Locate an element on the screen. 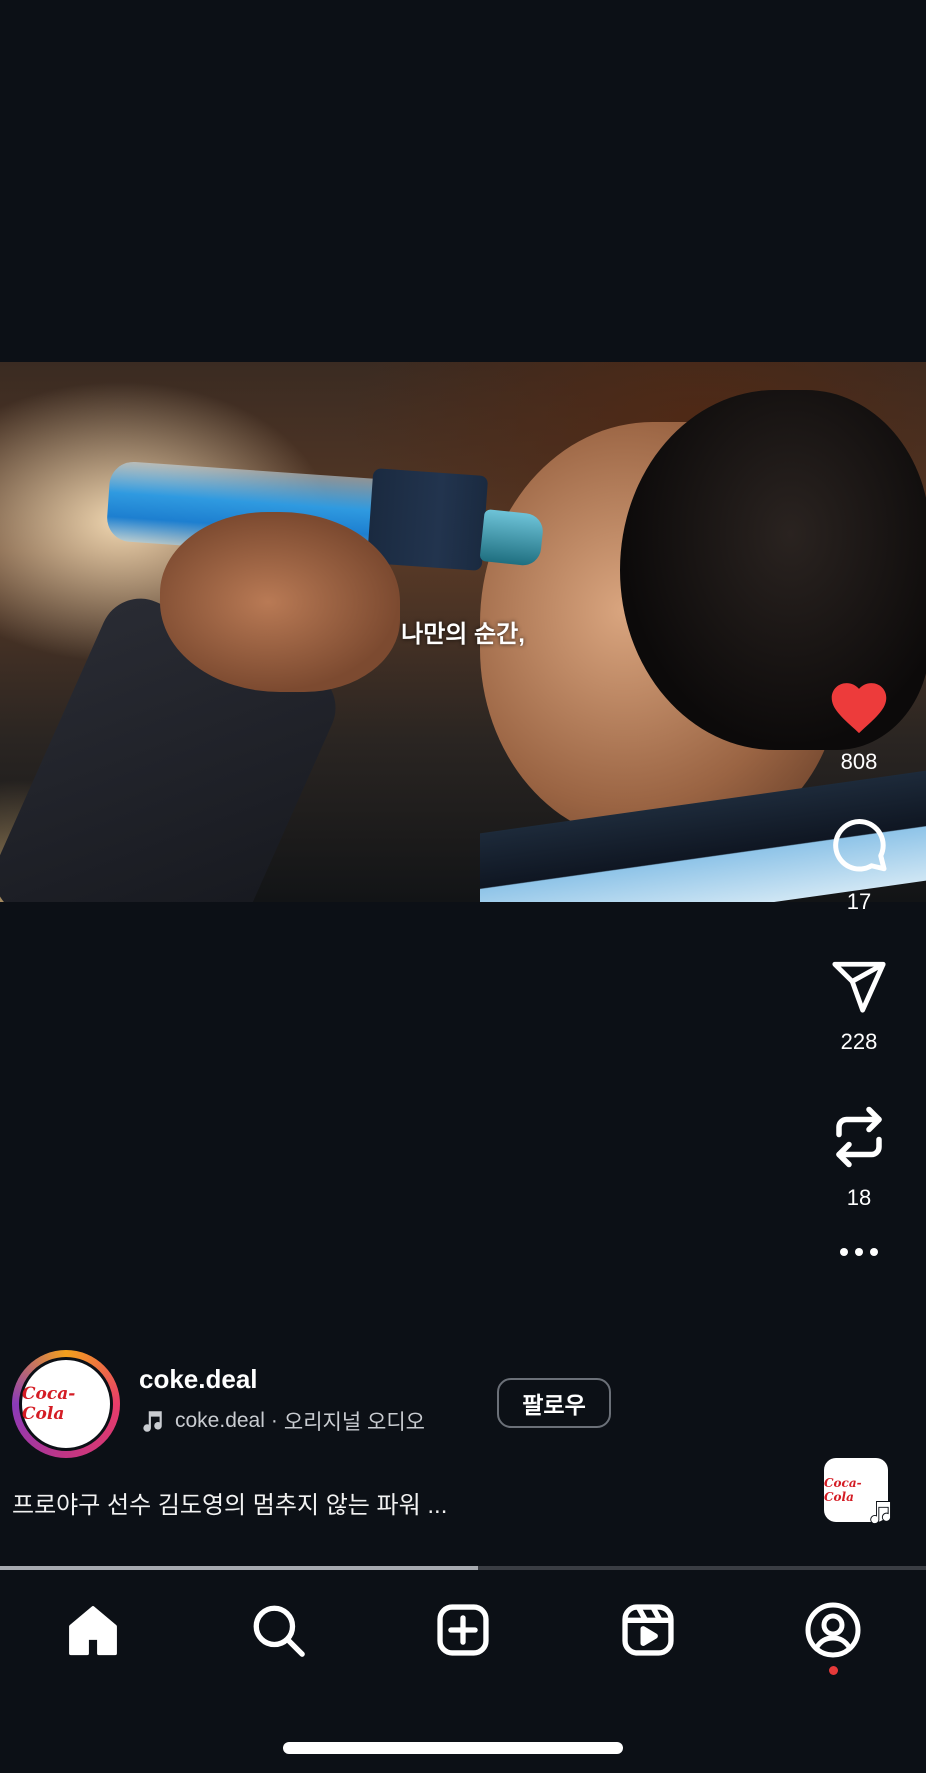 The width and height of the screenshot is (926, 1773). like-count: 808 is located at coordinates (859, 761).